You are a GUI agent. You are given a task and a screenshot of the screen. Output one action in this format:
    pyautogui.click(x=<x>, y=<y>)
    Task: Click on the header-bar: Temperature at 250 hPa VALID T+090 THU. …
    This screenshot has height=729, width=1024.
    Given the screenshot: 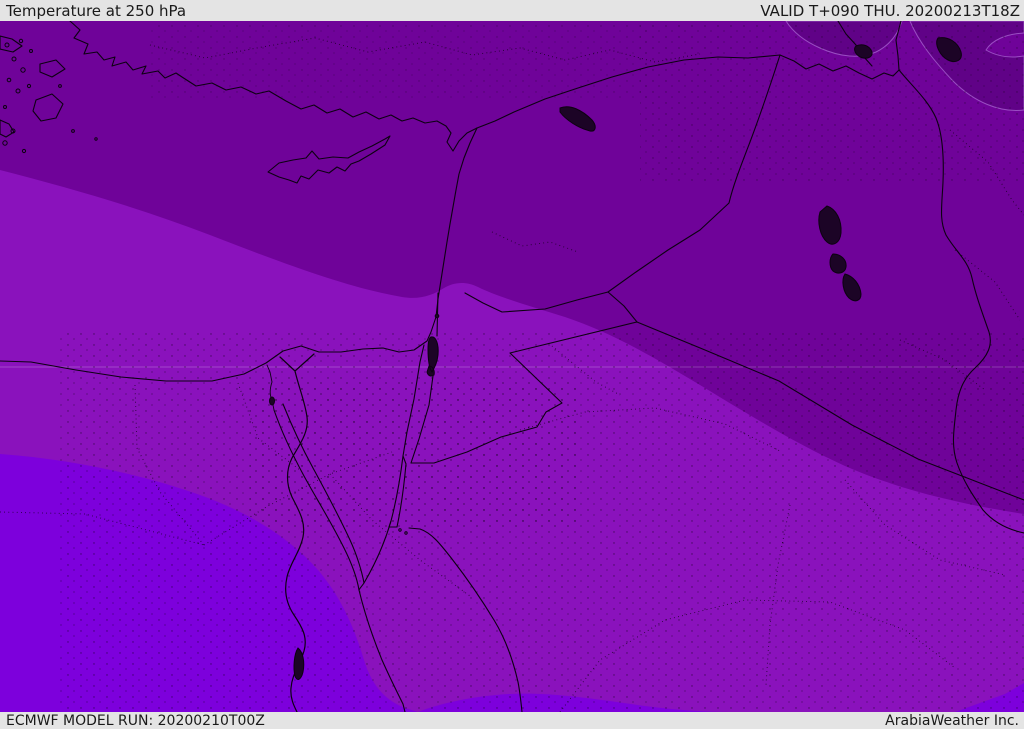 What is the action you would take?
    pyautogui.click(x=512, y=10)
    